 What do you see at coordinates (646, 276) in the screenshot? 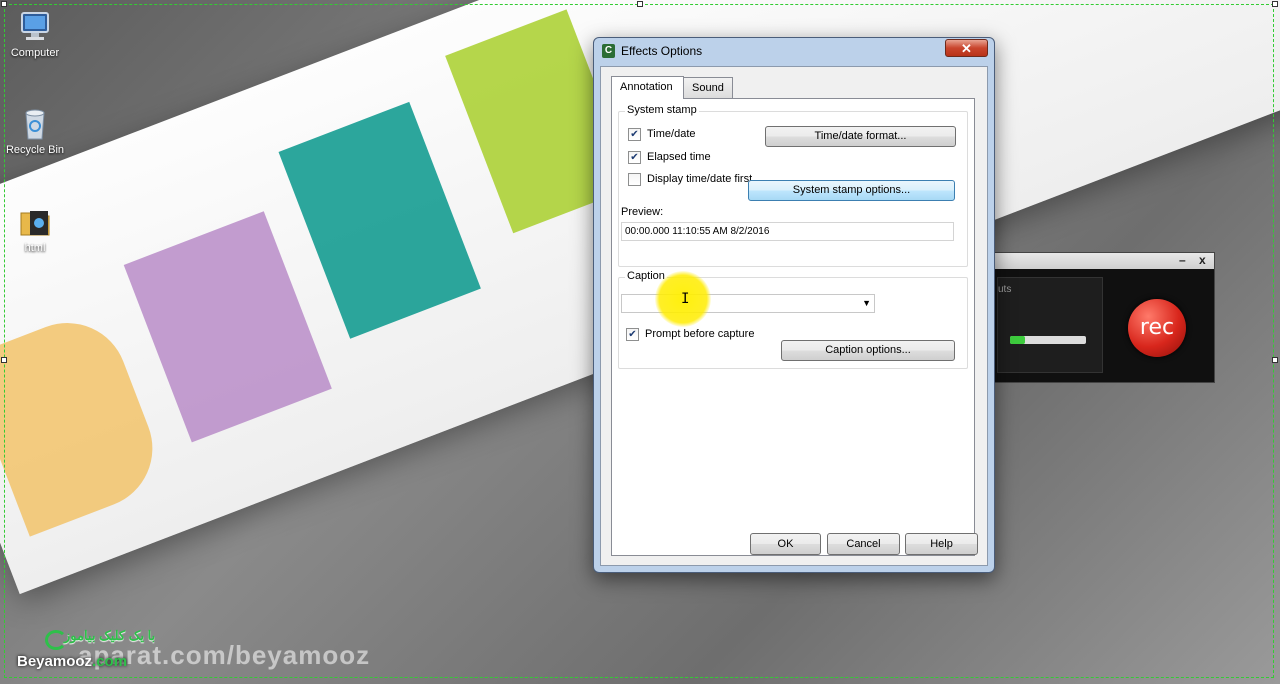
I see `caption-group-label: Caption` at bounding box center [646, 276].